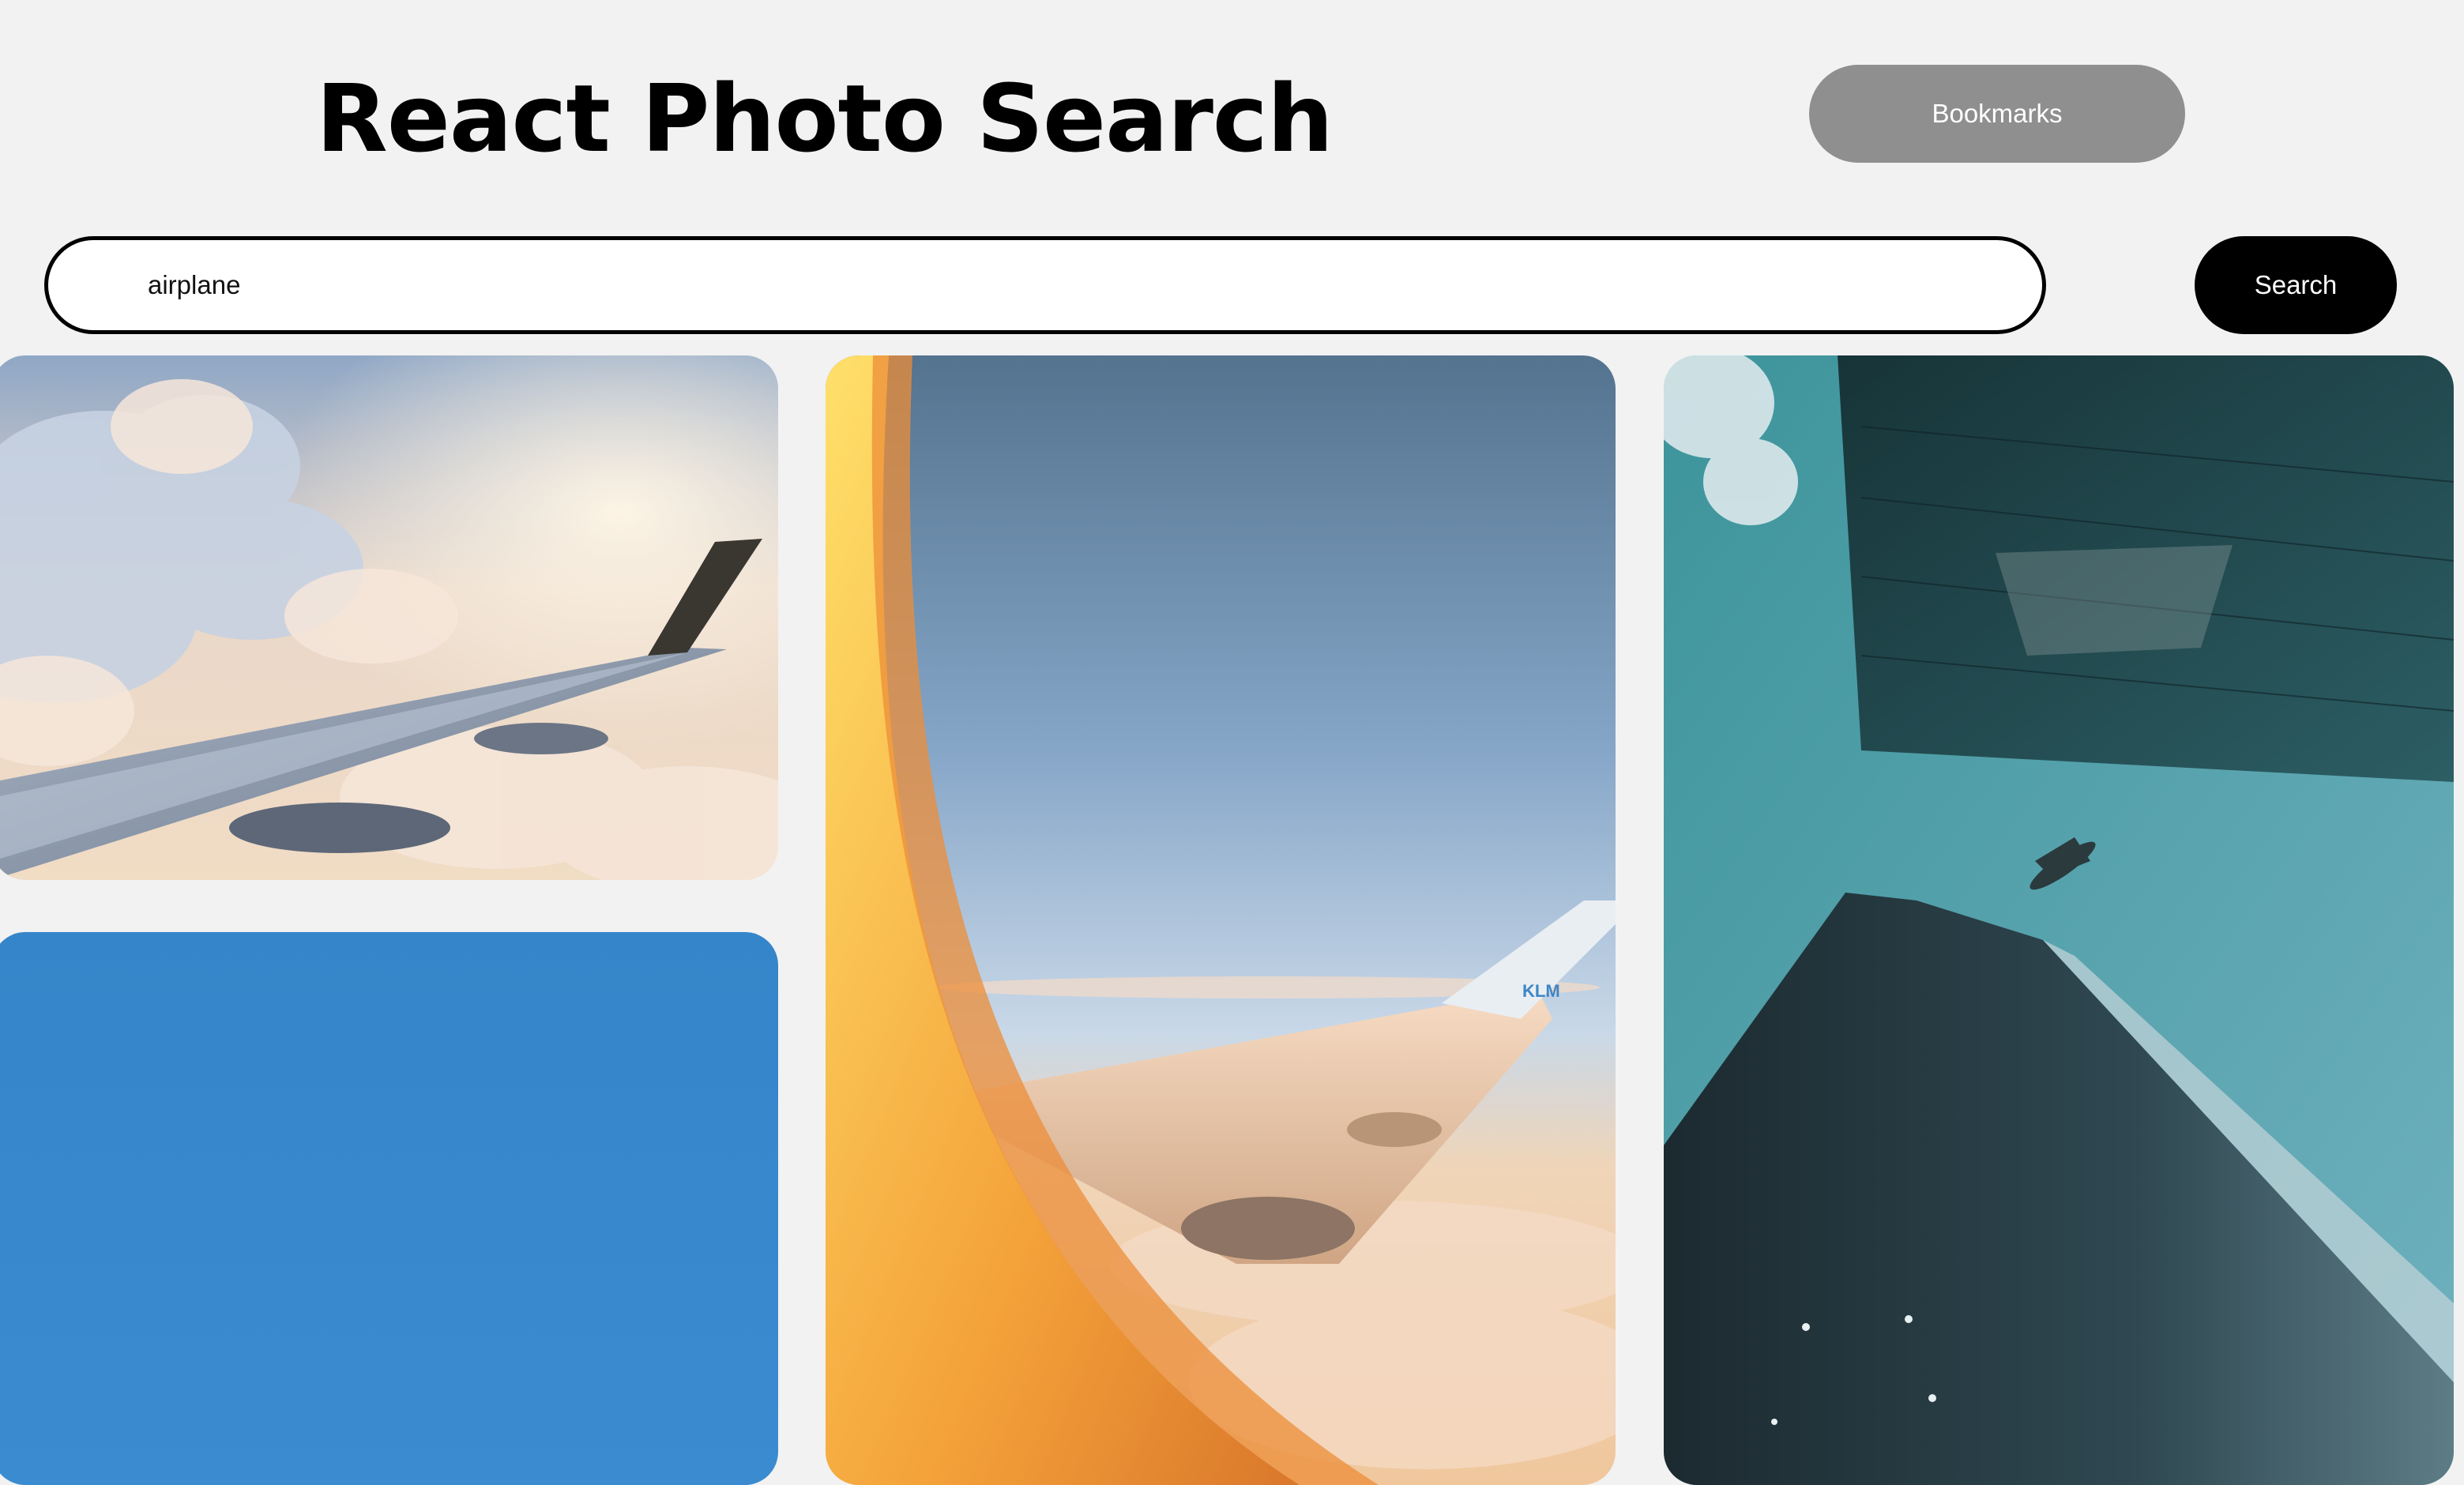  I want to click on search-input, so click(1045, 285).